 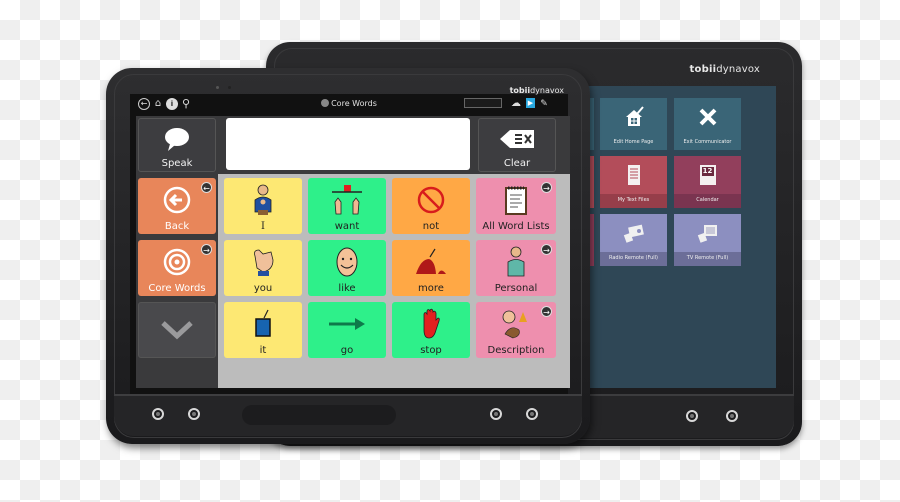 What do you see at coordinates (483, 103) in the screenshot?
I see `toolbar-field` at bounding box center [483, 103].